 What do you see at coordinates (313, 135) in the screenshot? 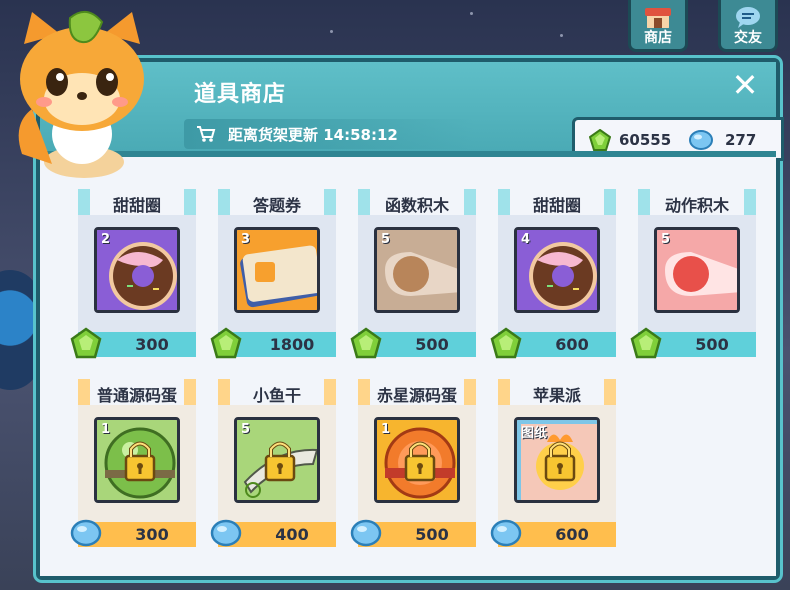
I see `refresh-timer-text: 距离货架更新 14:58:12` at bounding box center [313, 135].